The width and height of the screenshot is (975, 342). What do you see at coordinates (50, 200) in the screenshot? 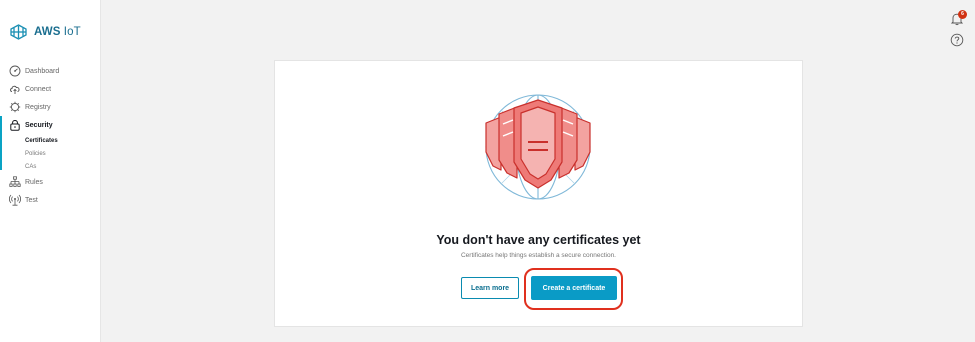
I see `sidebar-item-test: Test` at bounding box center [50, 200].